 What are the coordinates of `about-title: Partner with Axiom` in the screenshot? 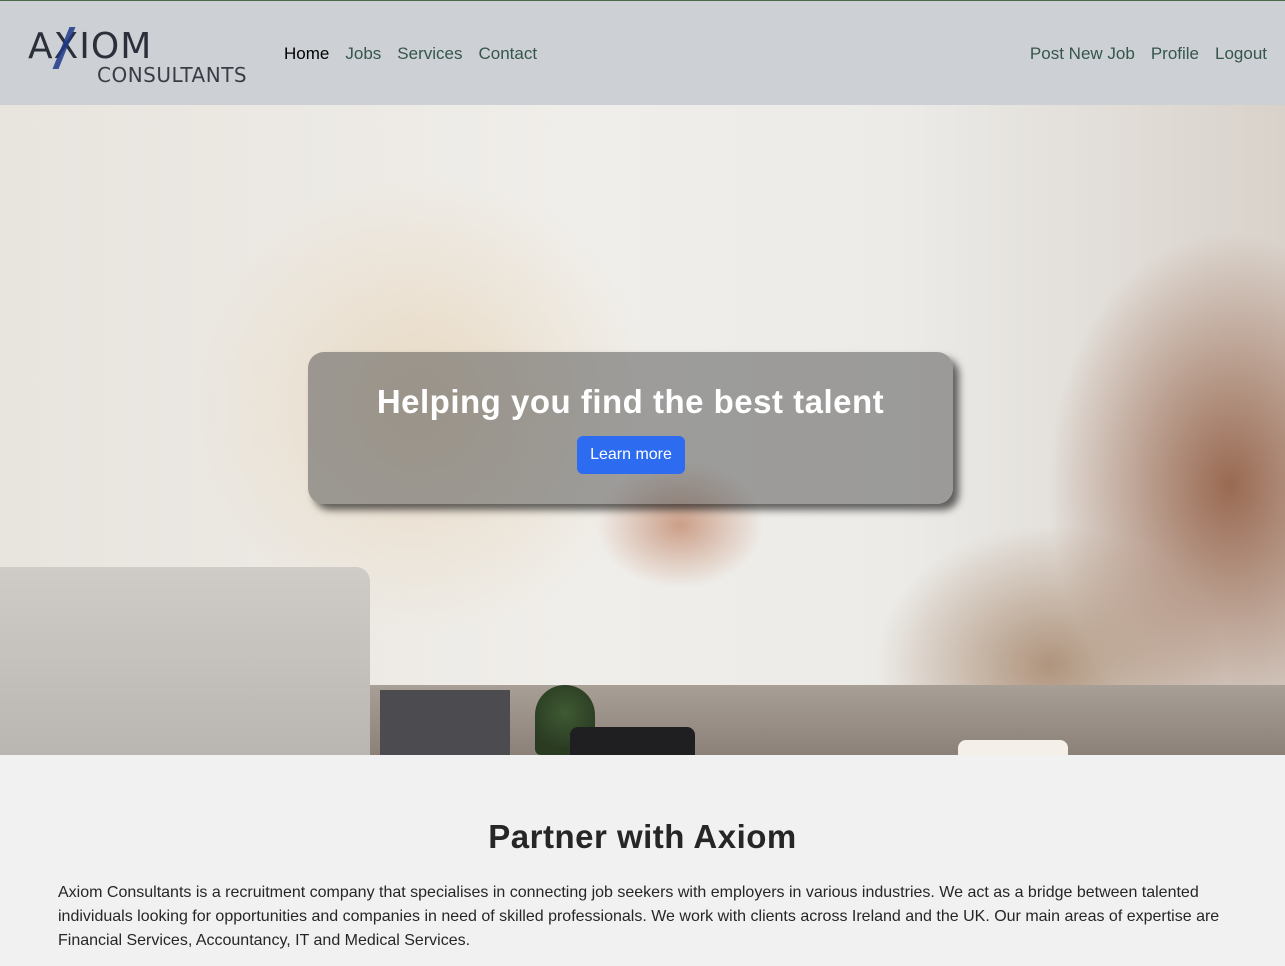 It's located at (642, 836).